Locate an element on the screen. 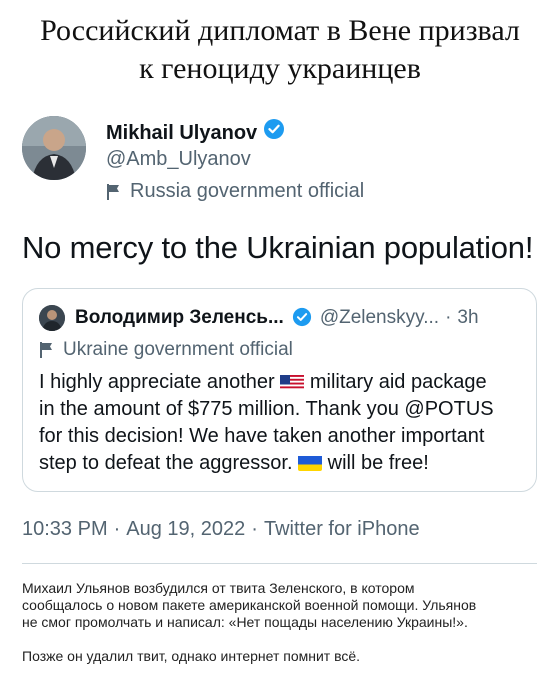 This screenshot has height=686, width=560. quoted-tweet-header: Володимир Зеленсь... @Zelenskyy... · 3h is located at coordinates (279, 318).